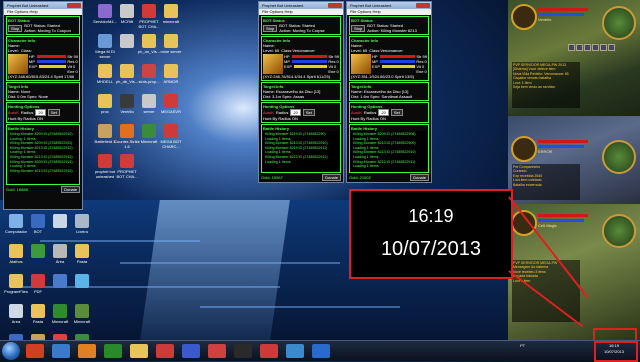  Describe the element at coordinates (171, 106) in the screenshot. I see `desktop-icon: MEGASVR` at that location.